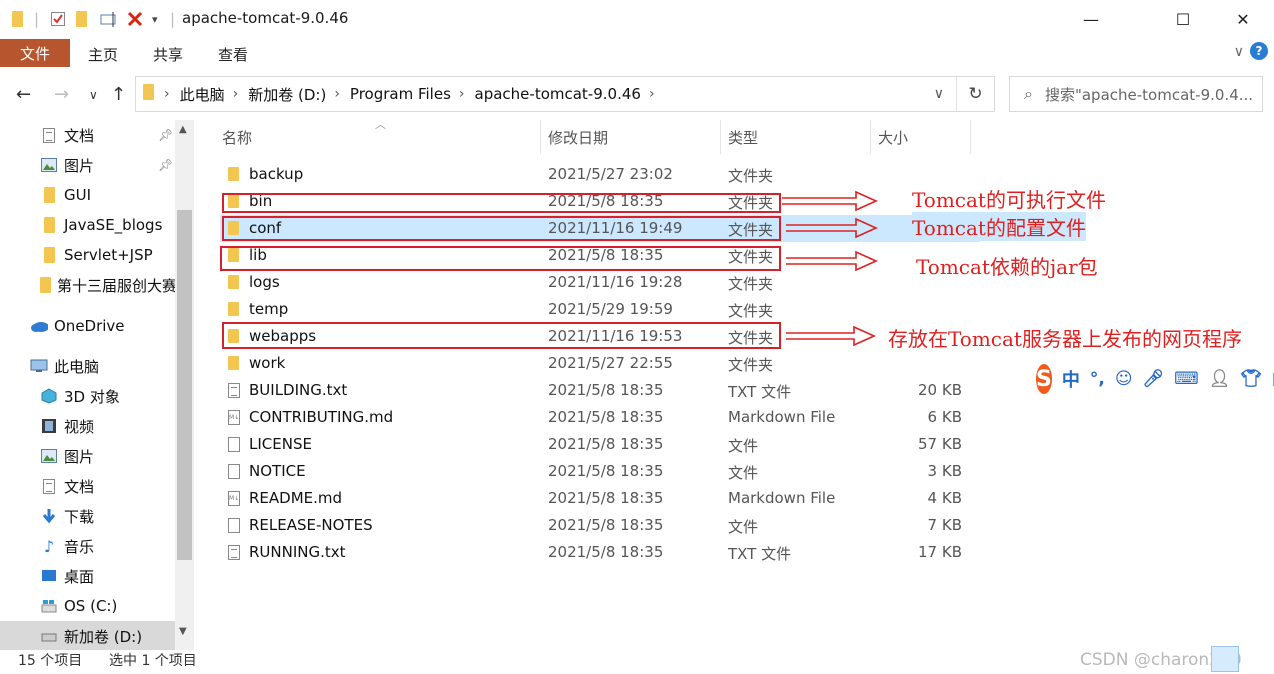 The height and width of the screenshot is (674, 1274). Describe the element at coordinates (610, 174) in the screenshot. I see `file-date: 2021/5/27 23:02` at that location.